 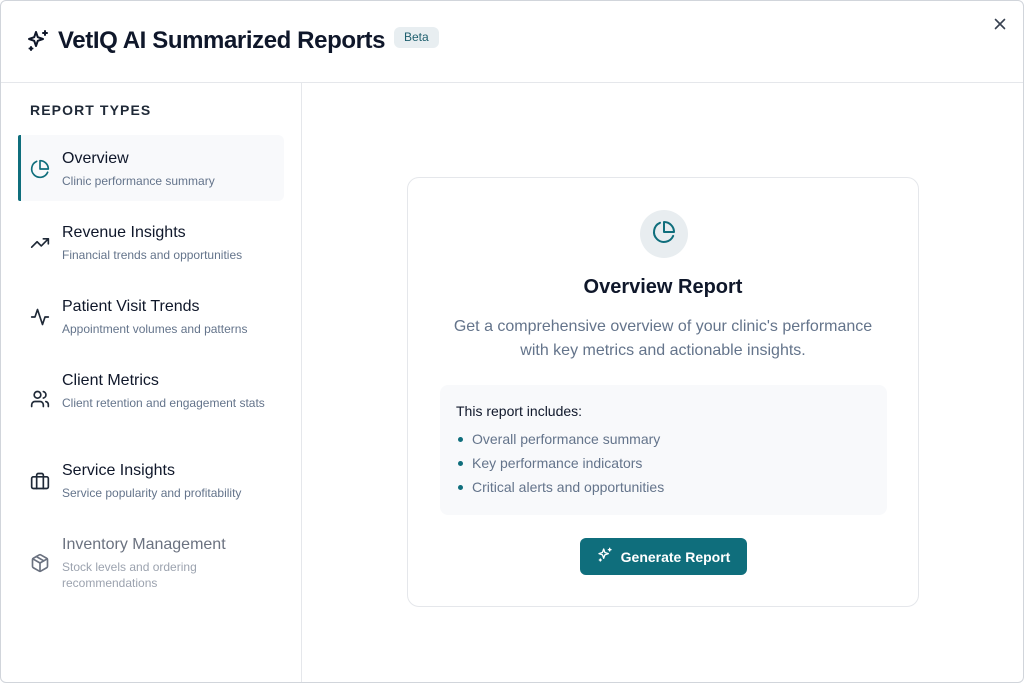 What do you see at coordinates (152, 493) in the screenshot?
I see `sidebar-item-subtitle: Service popularity and profitability` at bounding box center [152, 493].